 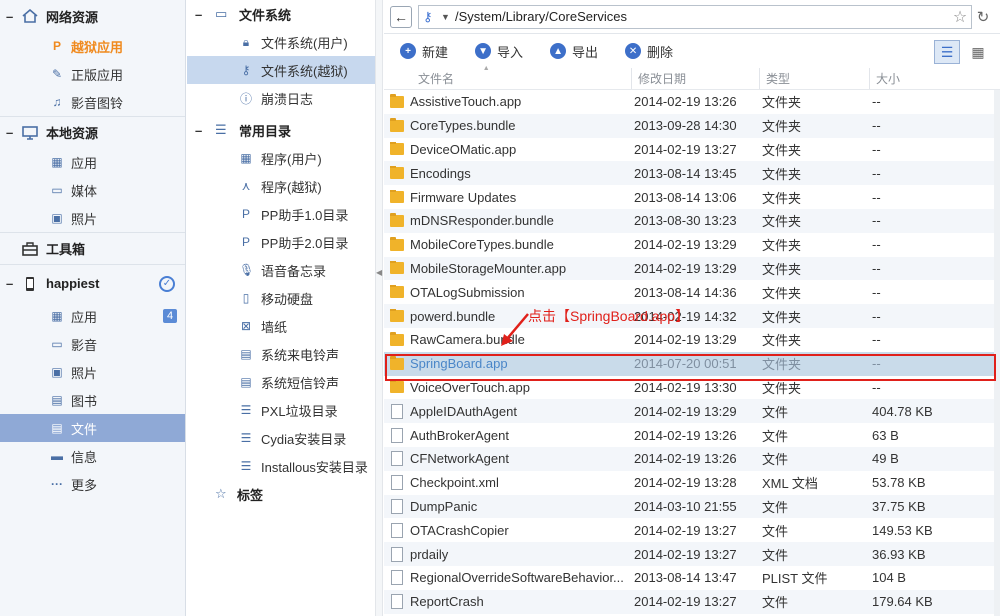 What do you see at coordinates (508, 197) in the screenshot?
I see `file-name-cell: Firmware Updates` at bounding box center [508, 197].